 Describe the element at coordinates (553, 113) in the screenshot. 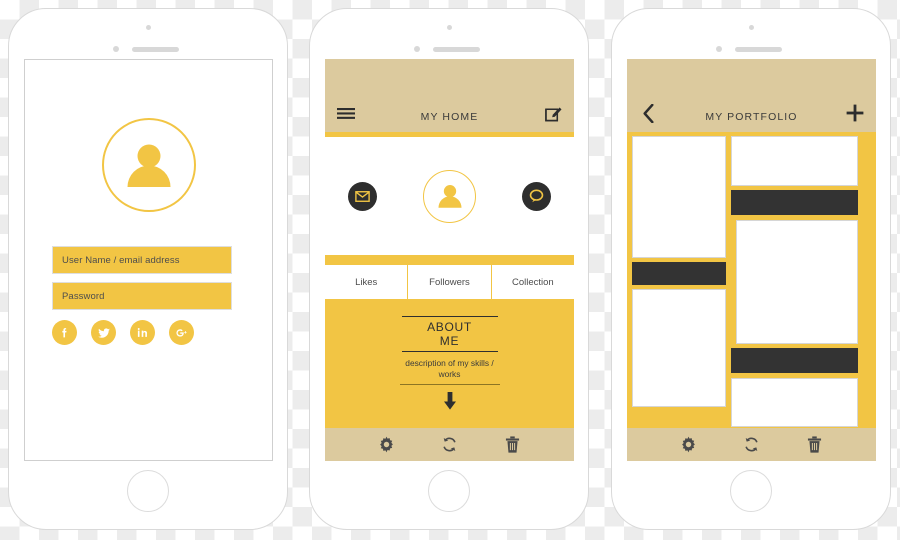

I see `compose-edit-icon` at that location.